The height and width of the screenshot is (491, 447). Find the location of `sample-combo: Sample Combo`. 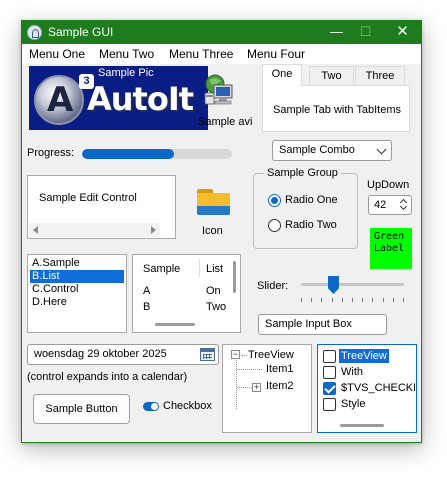

sample-combo: Sample Combo is located at coordinates (332, 150).